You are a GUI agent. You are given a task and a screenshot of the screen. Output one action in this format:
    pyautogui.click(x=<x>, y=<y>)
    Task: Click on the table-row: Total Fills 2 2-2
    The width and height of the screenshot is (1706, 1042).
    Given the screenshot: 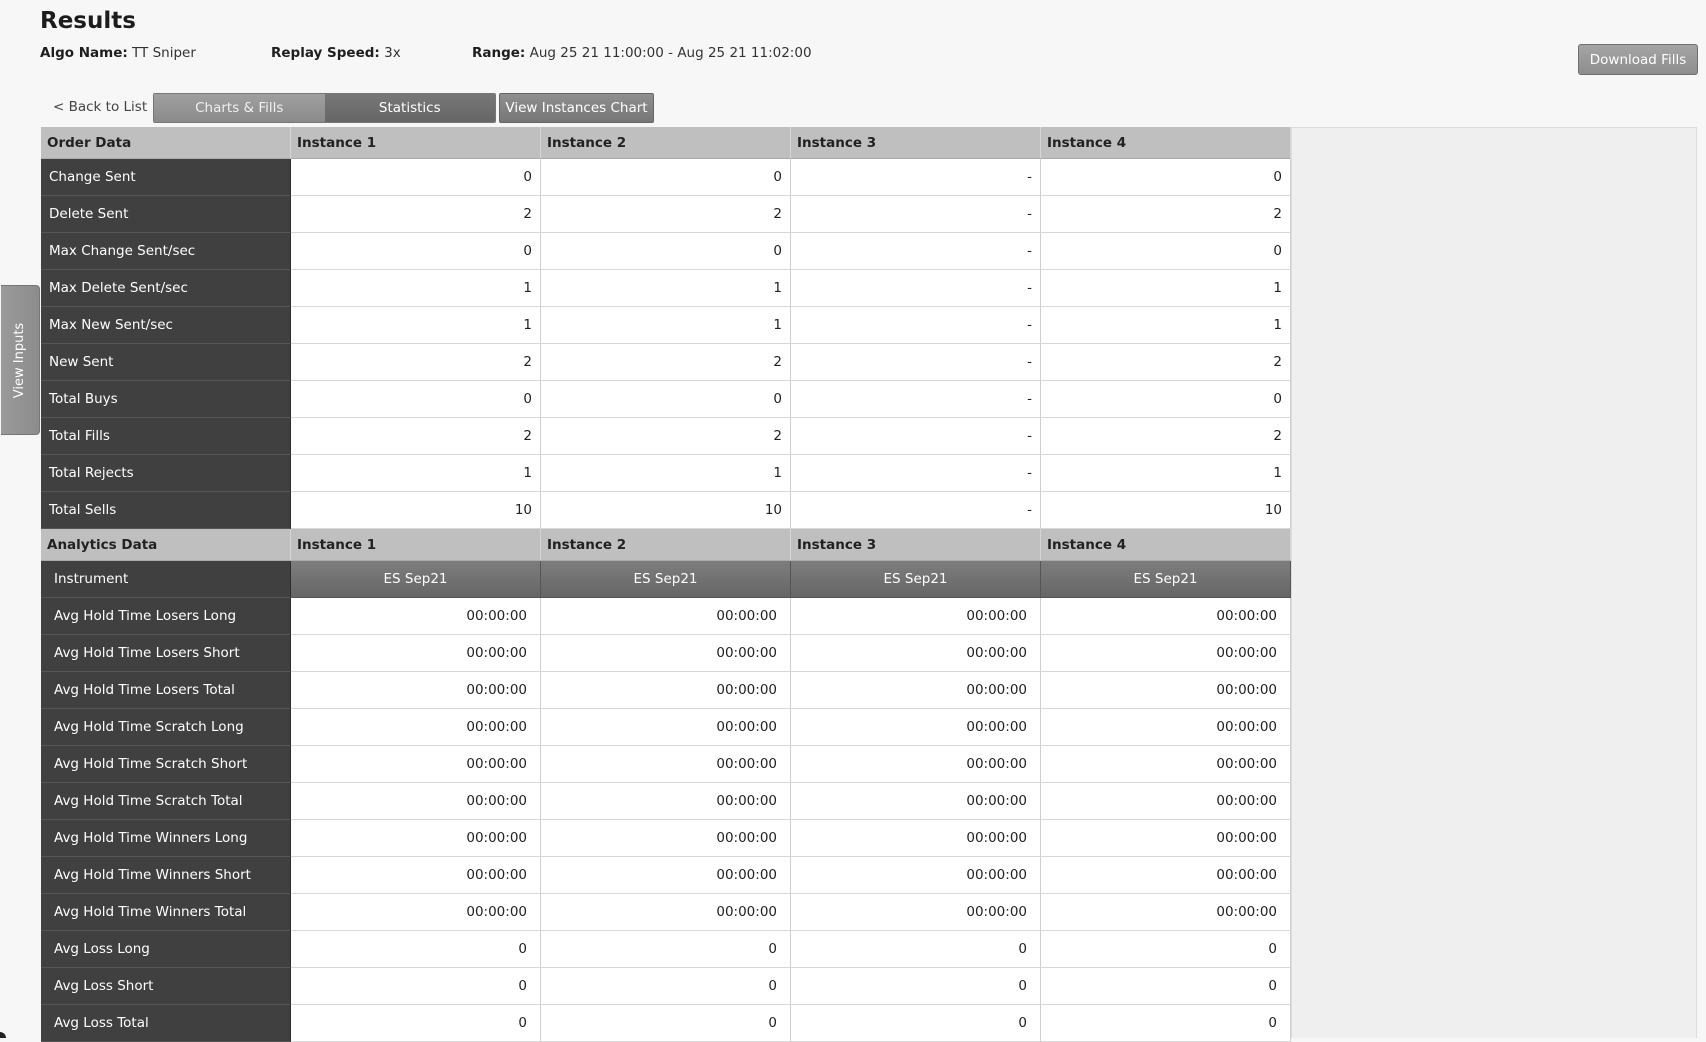 What is the action you would take?
    pyautogui.click(x=666, y=436)
    